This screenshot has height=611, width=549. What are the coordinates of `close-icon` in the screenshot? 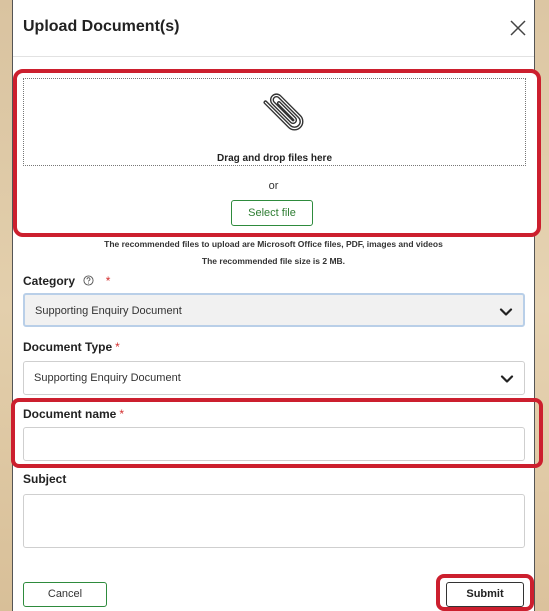 It's located at (518, 28).